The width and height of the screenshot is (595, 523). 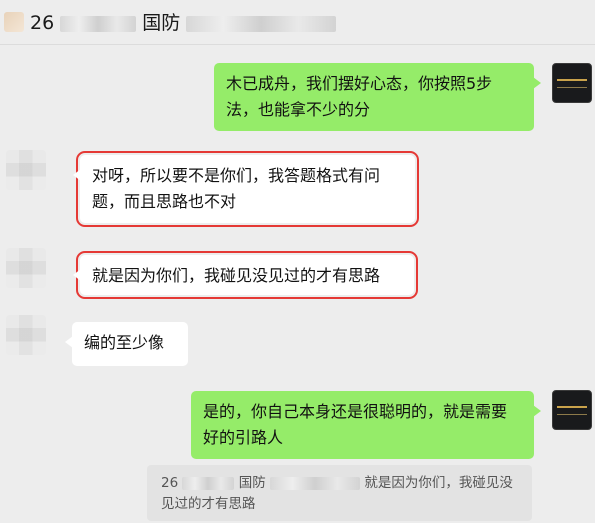 I want to click on message-bubble-incoming: 就是因为你们，我碰见没见过的才有思路, so click(x=245, y=275).